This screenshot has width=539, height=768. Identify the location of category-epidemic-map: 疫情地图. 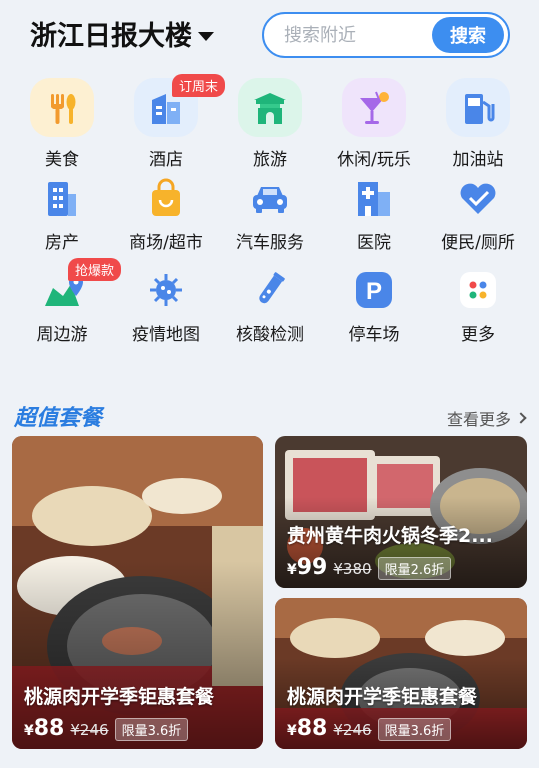
(166, 308).